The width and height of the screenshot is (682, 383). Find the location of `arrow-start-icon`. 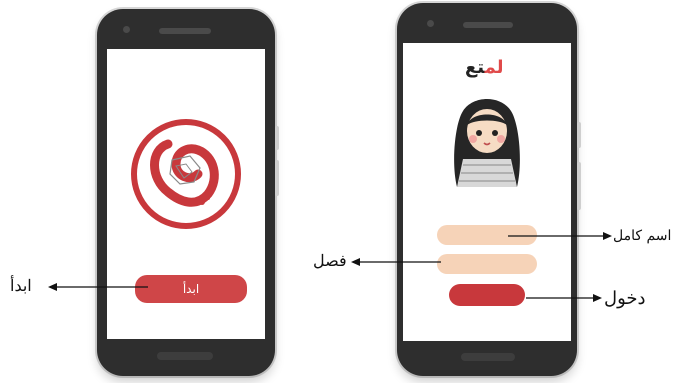

arrow-start-icon is located at coordinates (98, 287).